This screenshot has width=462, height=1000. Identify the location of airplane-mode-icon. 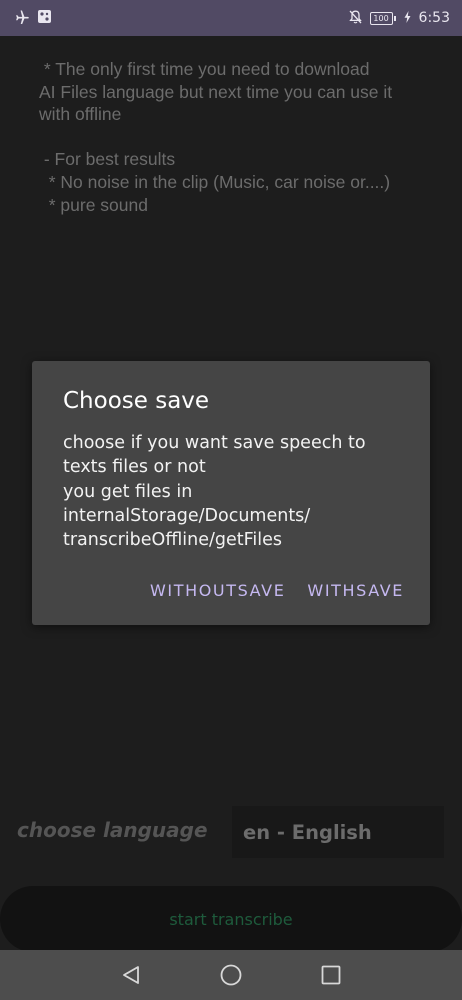
(22, 18).